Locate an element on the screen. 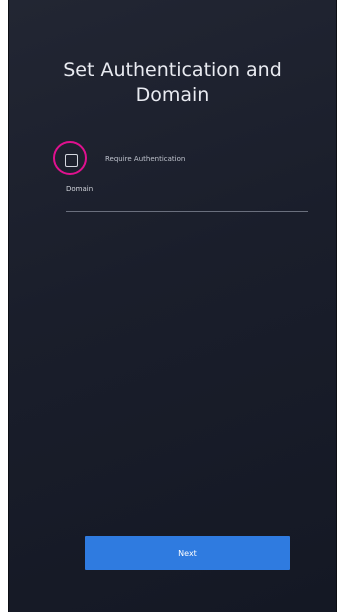 The height and width of the screenshot is (612, 341). page-title-line-2: Domain is located at coordinates (172, 95).